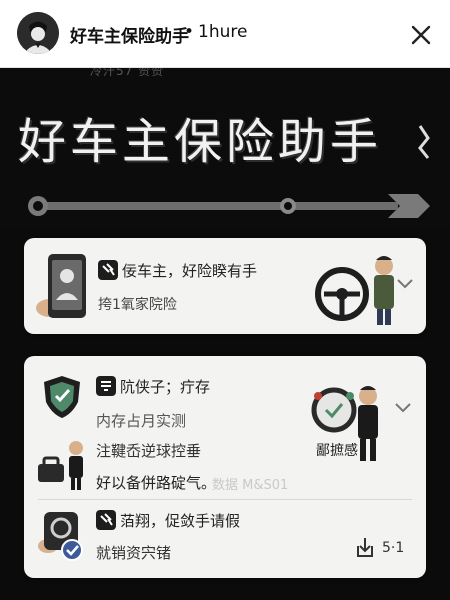 This screenshot has height=600, width=450. What do you see at coordinates (134, 553) in the screenshot?
I see `card2-section2-sub: 就销资宍锗` at bounding box center [134, 553].